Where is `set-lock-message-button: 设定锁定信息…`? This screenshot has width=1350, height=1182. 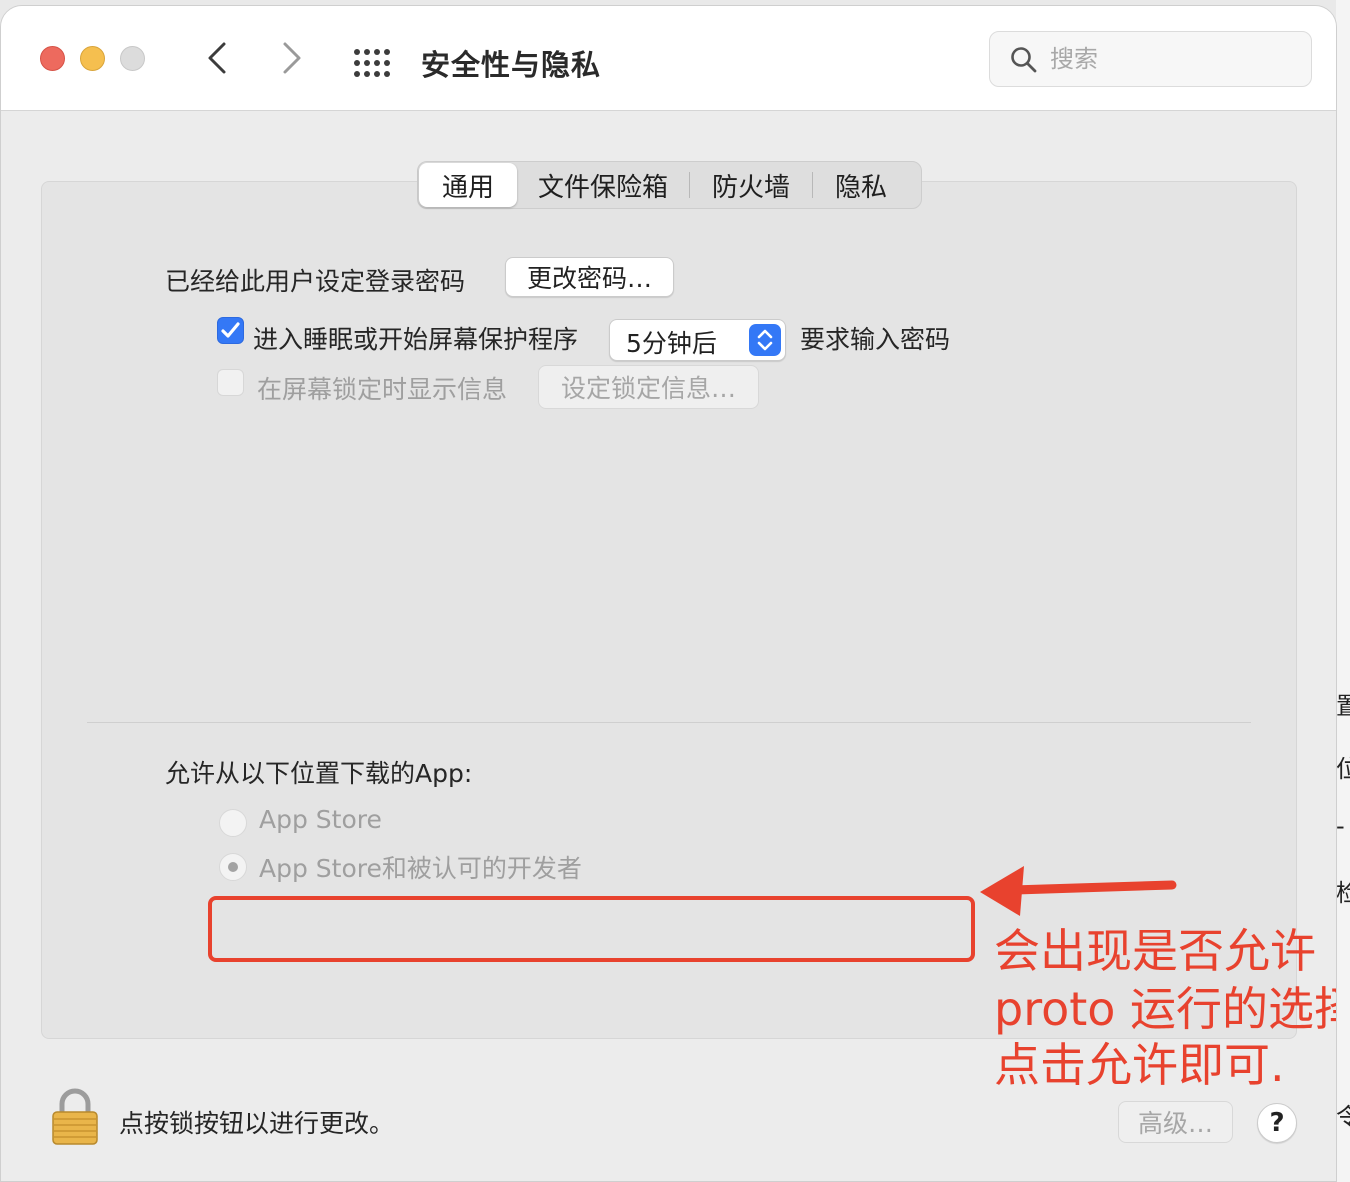
set-lock-message-button: 设定锁定信息… is located at coordinates (648, 387).